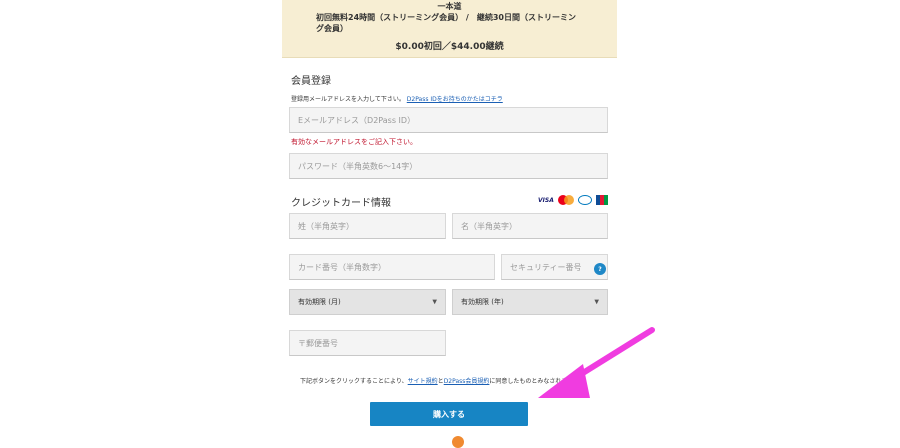 The height and width of the screenshot is (448, 900). What do you see at coordinates (354, 381) in the screenshot?
I see `terms-prefix: 下記ボタンをクリックすることにより、` at bounding box center [354, 381].